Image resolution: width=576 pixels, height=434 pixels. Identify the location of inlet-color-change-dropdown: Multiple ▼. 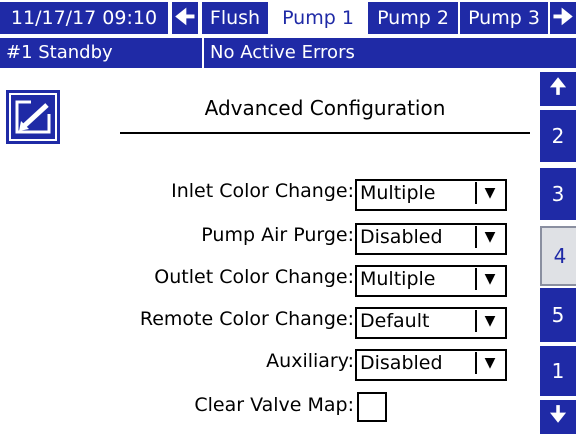
(431, 195).